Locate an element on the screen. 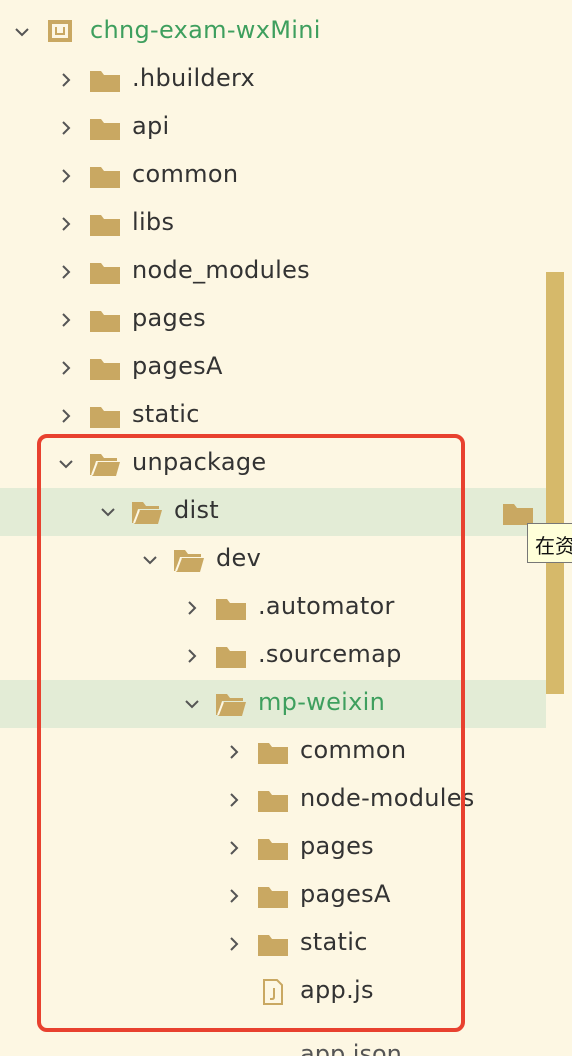  tree-item-unpackage: unpackage is located at coordinates (273, 464).